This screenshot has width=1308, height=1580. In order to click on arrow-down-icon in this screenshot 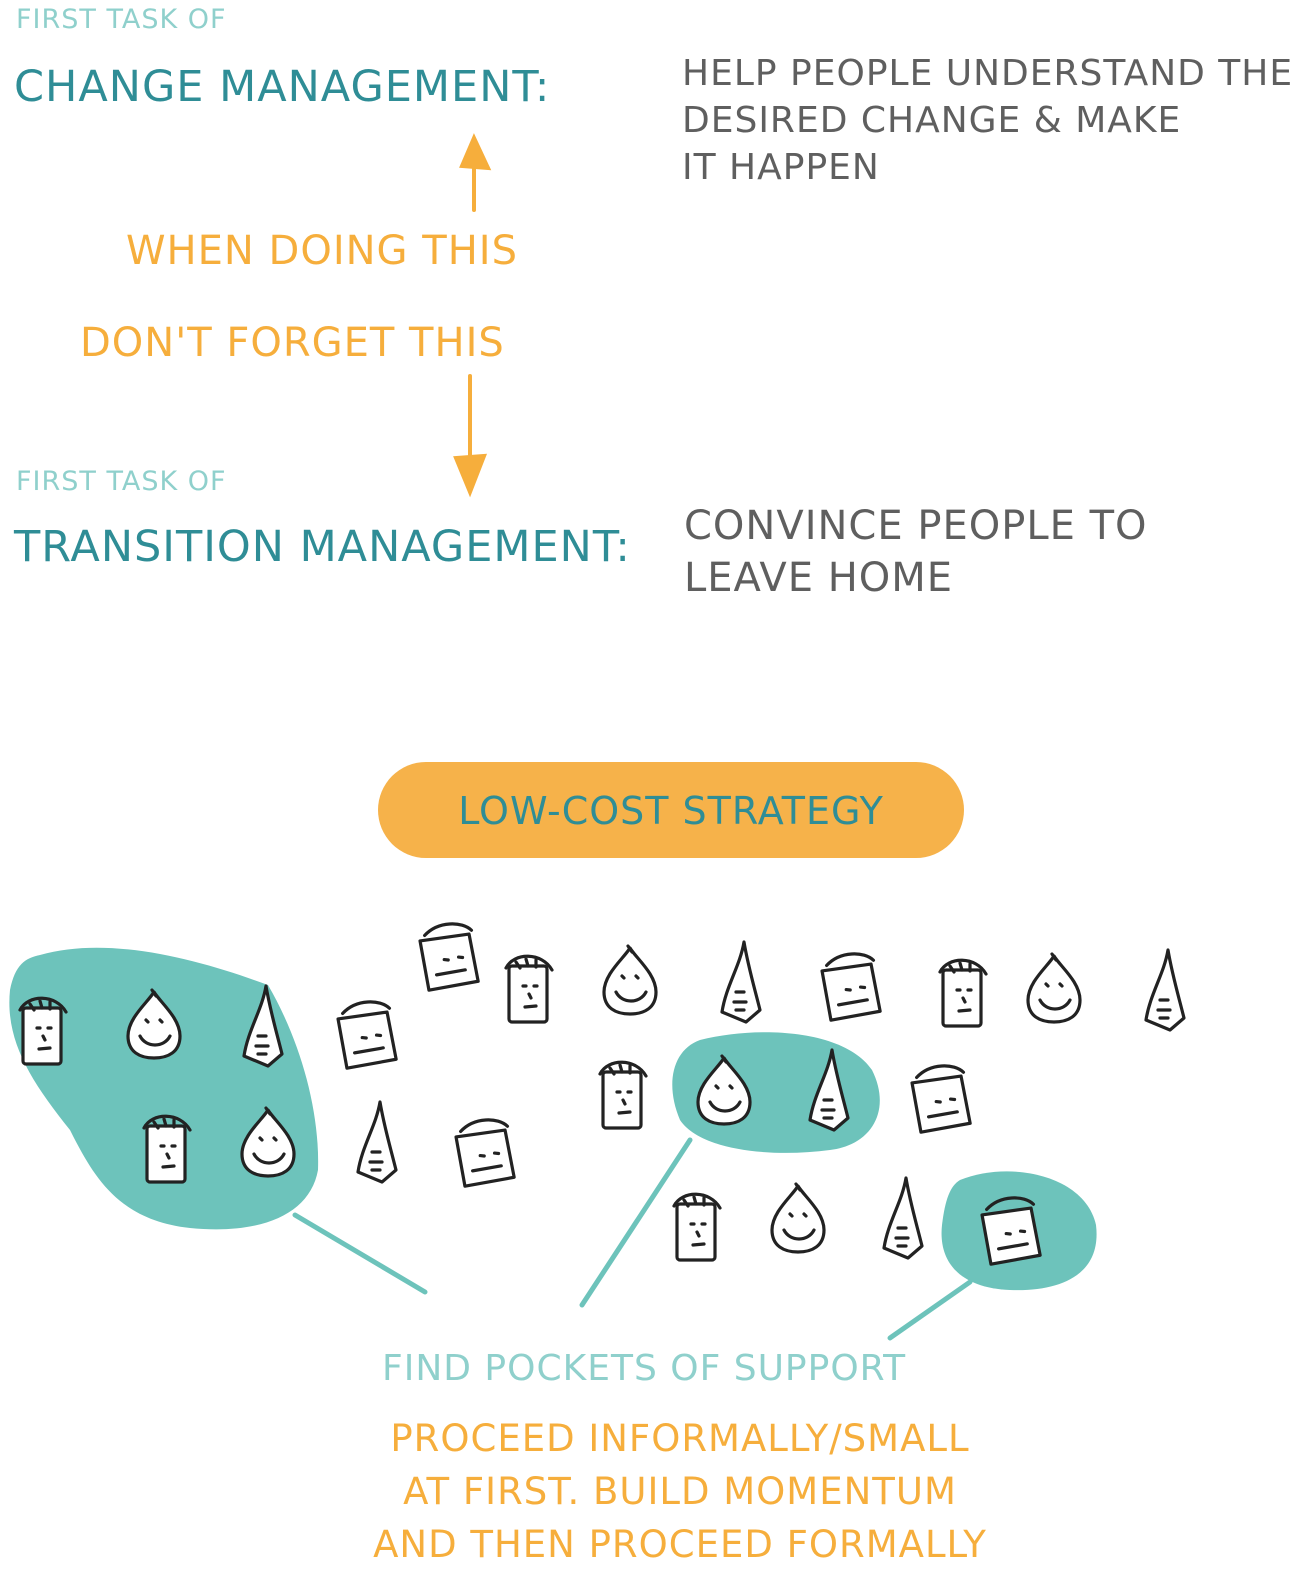, I will do `click(470, 436)`.